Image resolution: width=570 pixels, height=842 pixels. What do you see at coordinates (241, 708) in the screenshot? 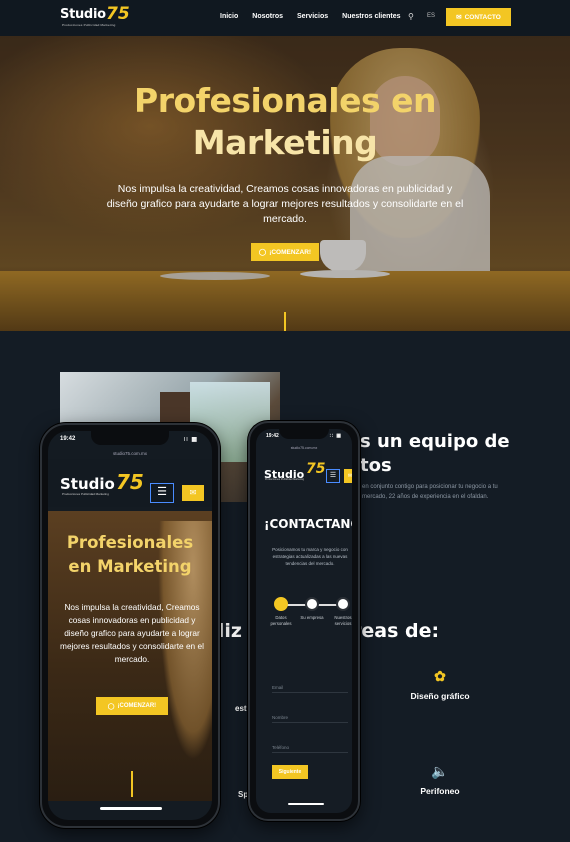
I see `area-partial-label: est` at bounding box center [241, 708].